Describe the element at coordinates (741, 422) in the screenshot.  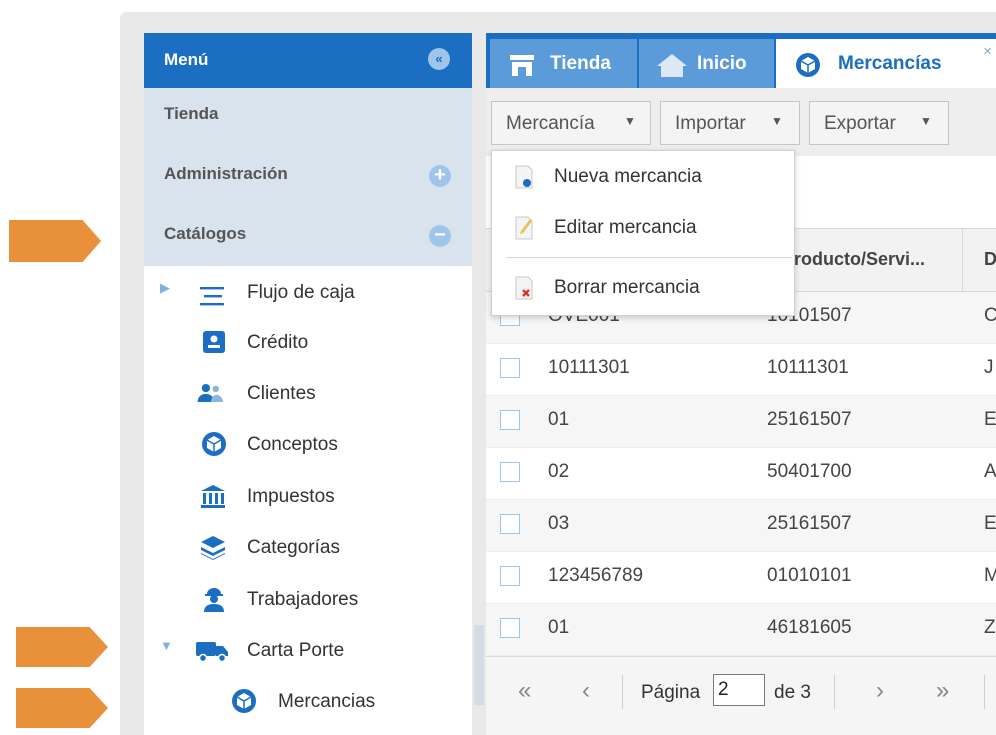
I see `table-row: 01 25161507 E` at that location.